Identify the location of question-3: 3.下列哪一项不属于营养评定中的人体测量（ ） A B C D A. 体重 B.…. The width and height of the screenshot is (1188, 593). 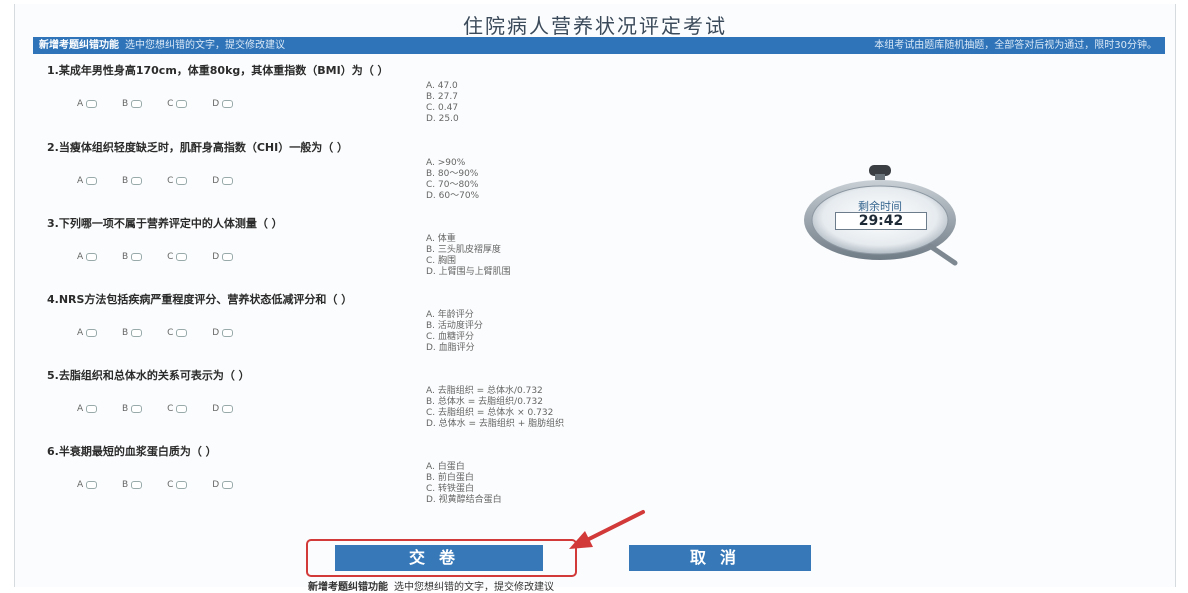
(327, 246).